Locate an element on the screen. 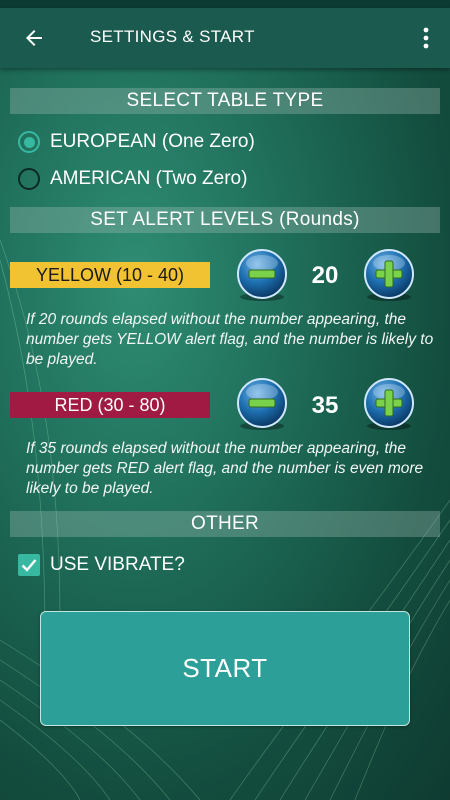 Image resolution: width=450 pixels, height=800 pixels. radio-american-label: AMERICAN (Two Zero) is located at coordinates (149, 178).